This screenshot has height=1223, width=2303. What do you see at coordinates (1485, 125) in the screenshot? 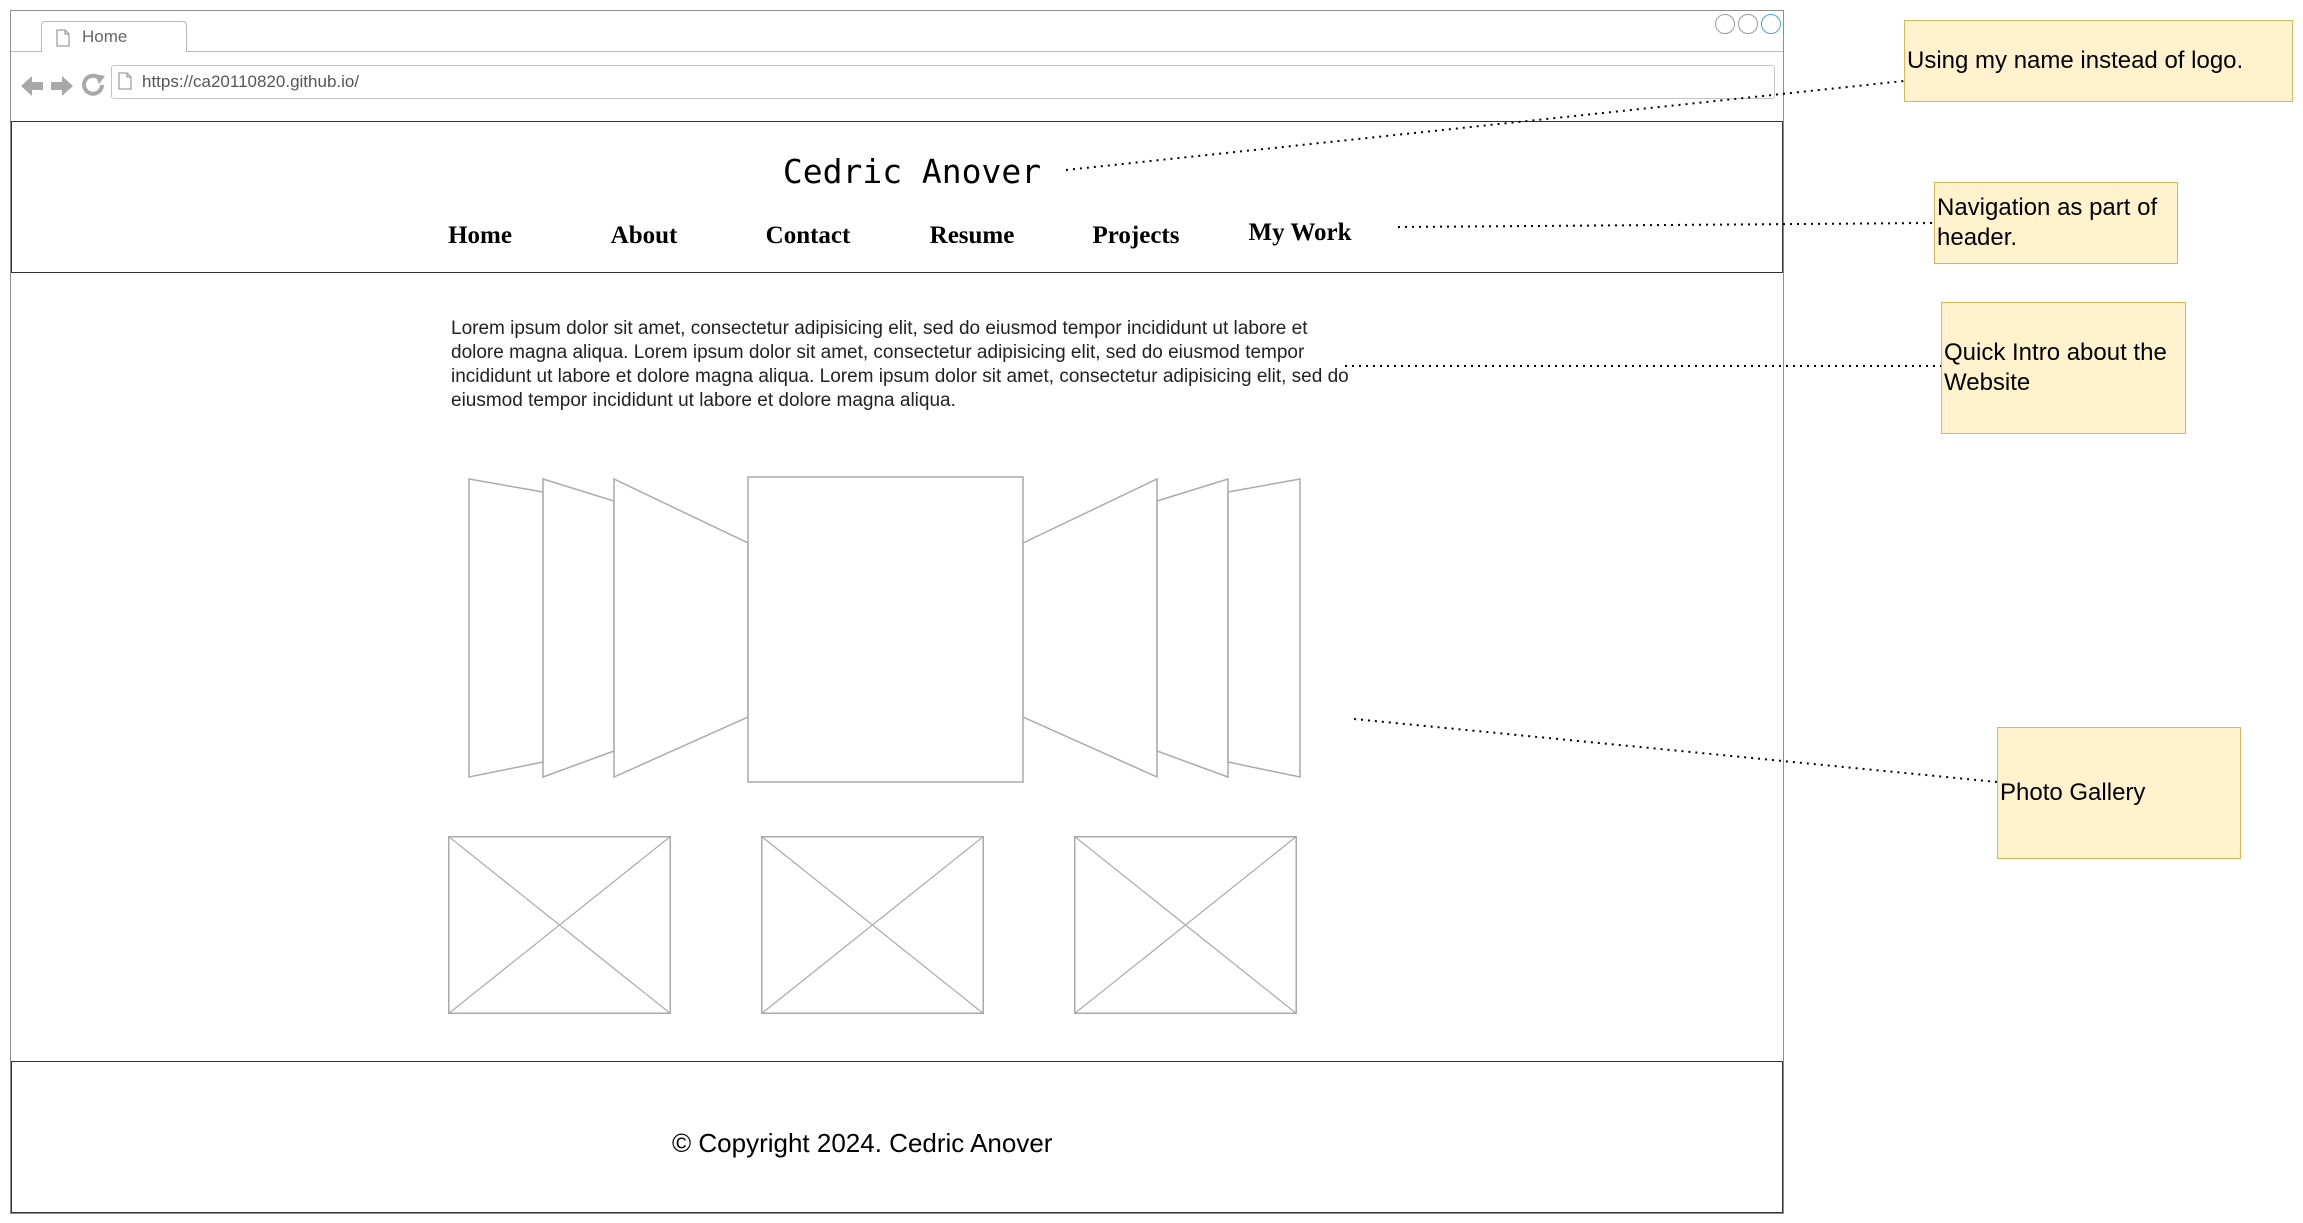
I see `connector-logo` at bounding box center [1485, 125].